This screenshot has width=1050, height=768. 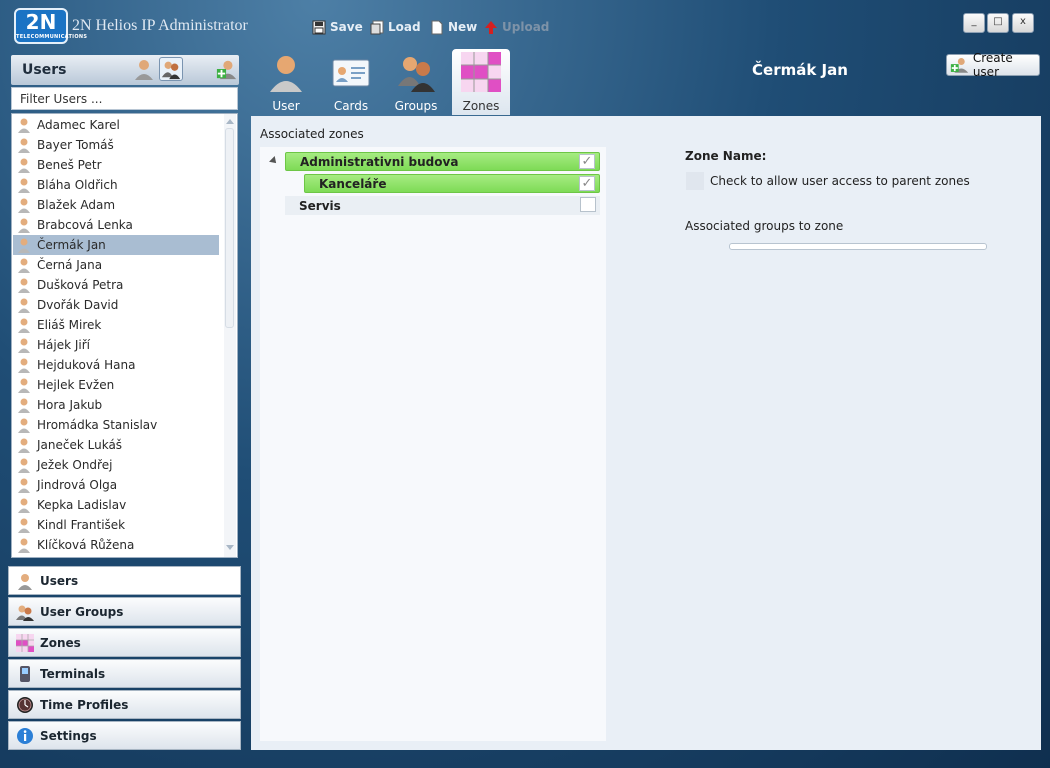 I want to click on checkmark-icon: ✓, so click(x=587, y=161).